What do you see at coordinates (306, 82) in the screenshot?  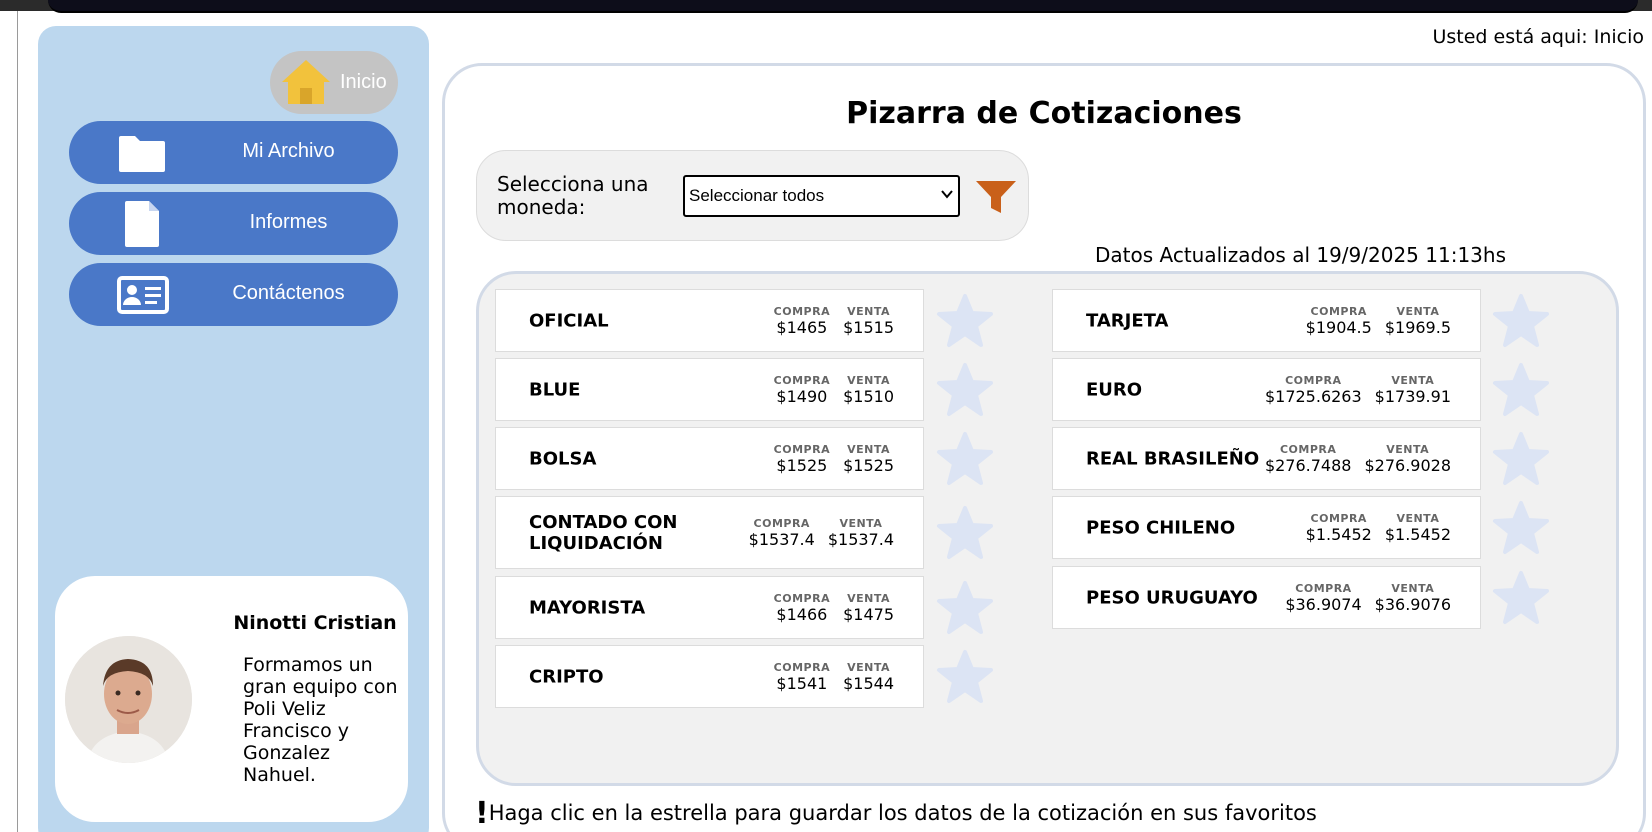 I see `house-icon` at bounding box center [306, 82].